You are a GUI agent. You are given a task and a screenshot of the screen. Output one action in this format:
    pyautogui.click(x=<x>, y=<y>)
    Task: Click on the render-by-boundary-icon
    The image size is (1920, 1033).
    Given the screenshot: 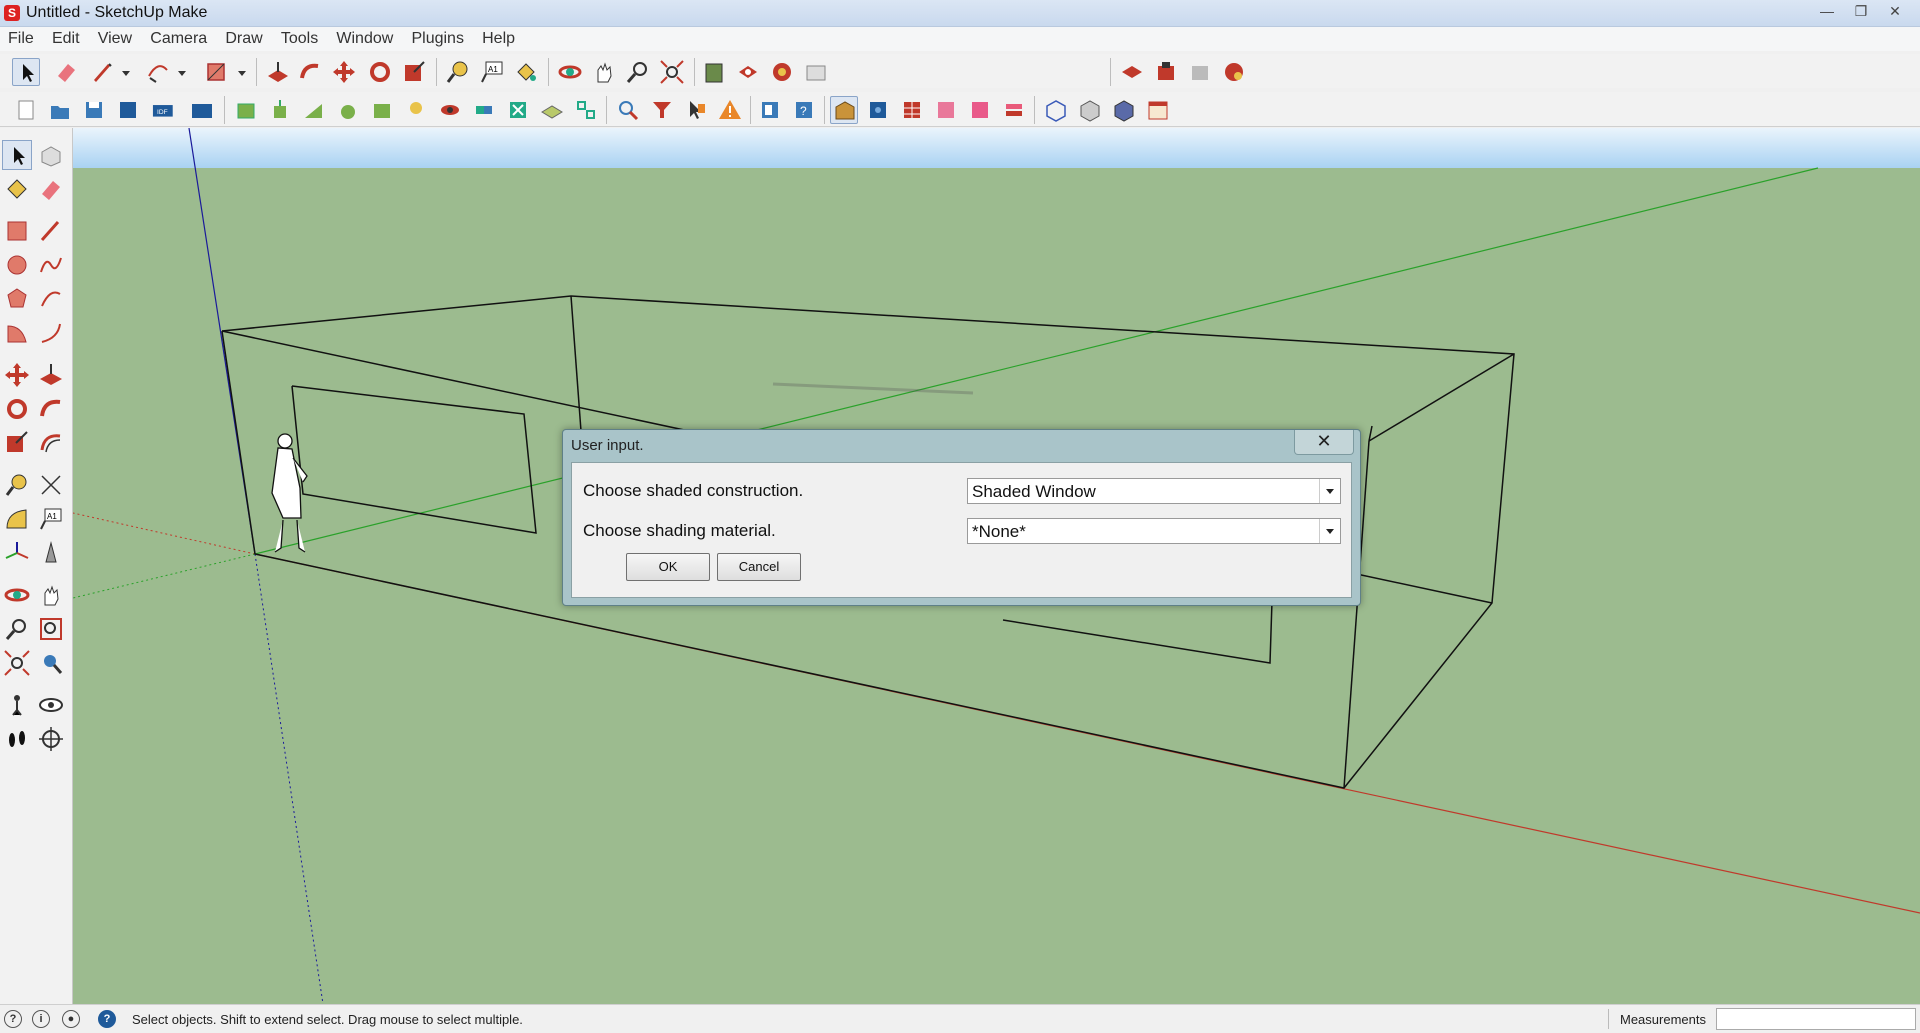 What is the action you would take?
    pyautogui.click(x=878, y=110)
    